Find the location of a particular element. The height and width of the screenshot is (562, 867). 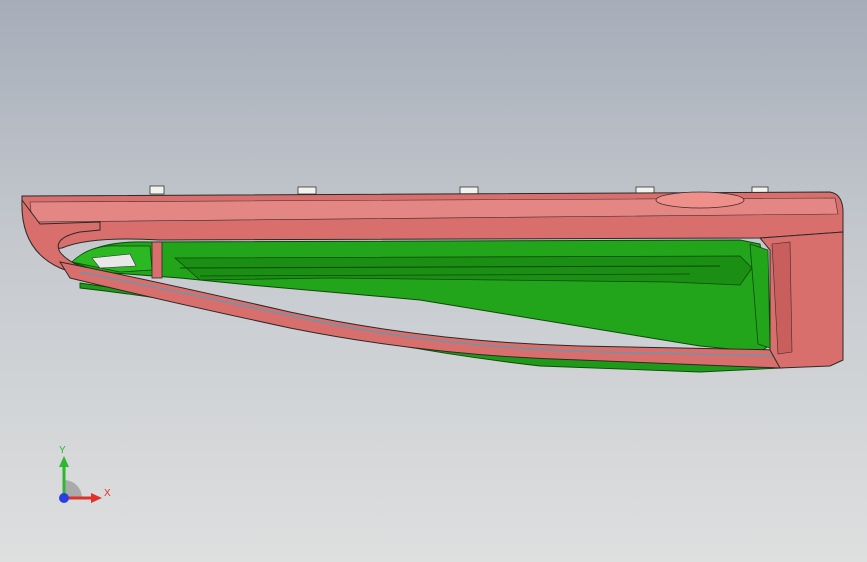

left-divider is located at coordinates (157, 260).